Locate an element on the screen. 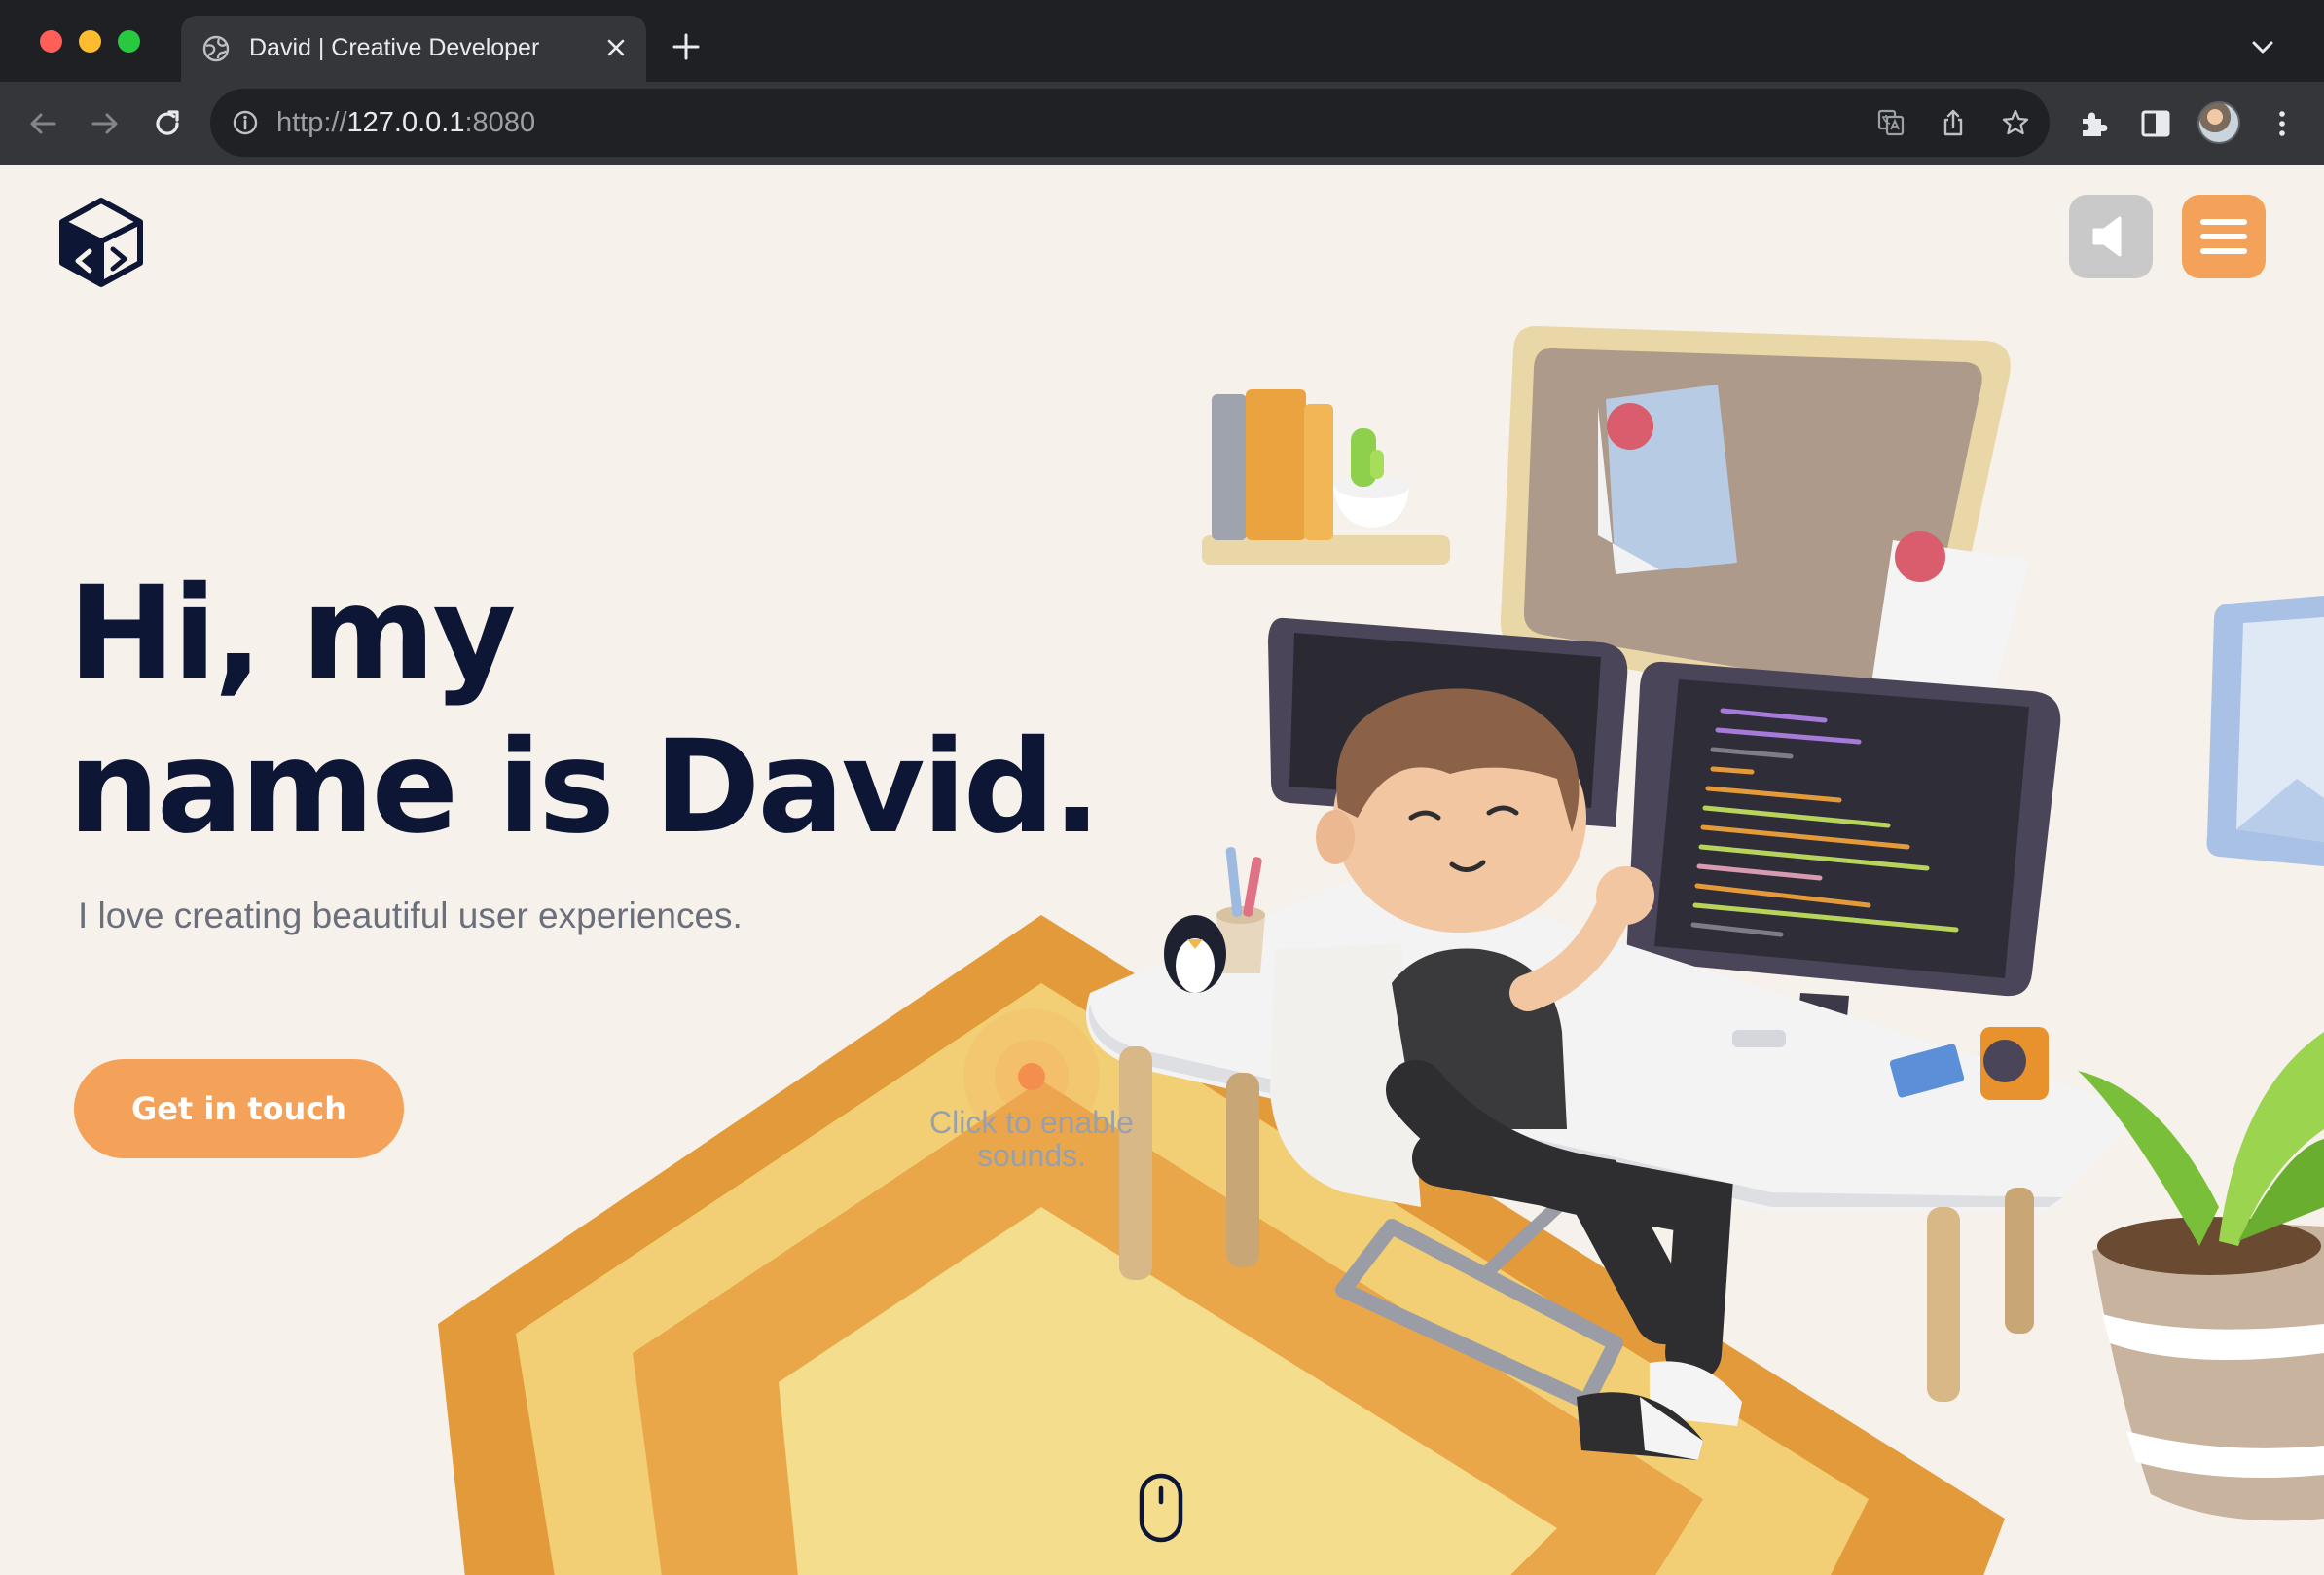 The height and width of the screenshot is (1575, 2324). globe-icon is located at coordinates (216, 49).